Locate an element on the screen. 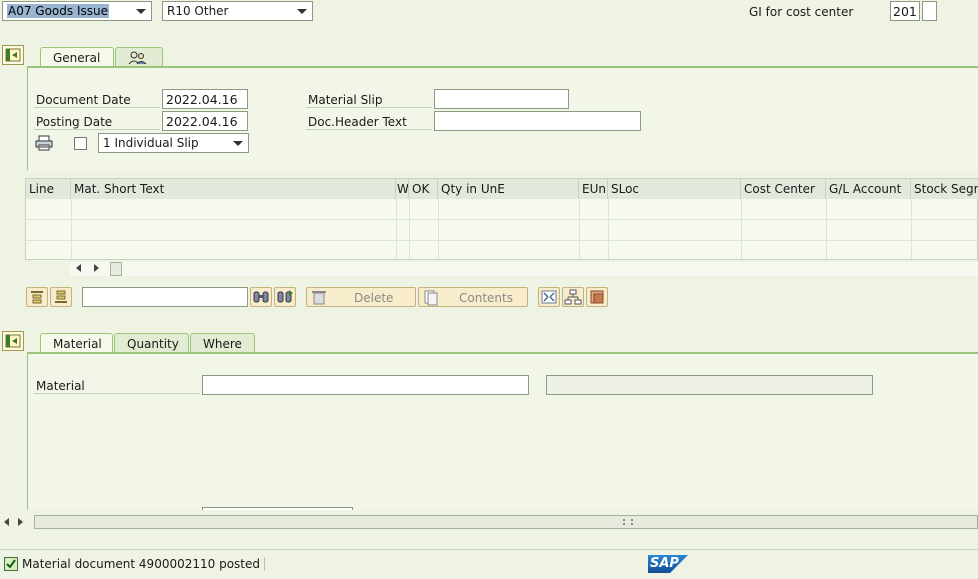 The width and height of the screenshot is (978, 579). movement-select-value: R10 Other is located at coordinates (198, 11).